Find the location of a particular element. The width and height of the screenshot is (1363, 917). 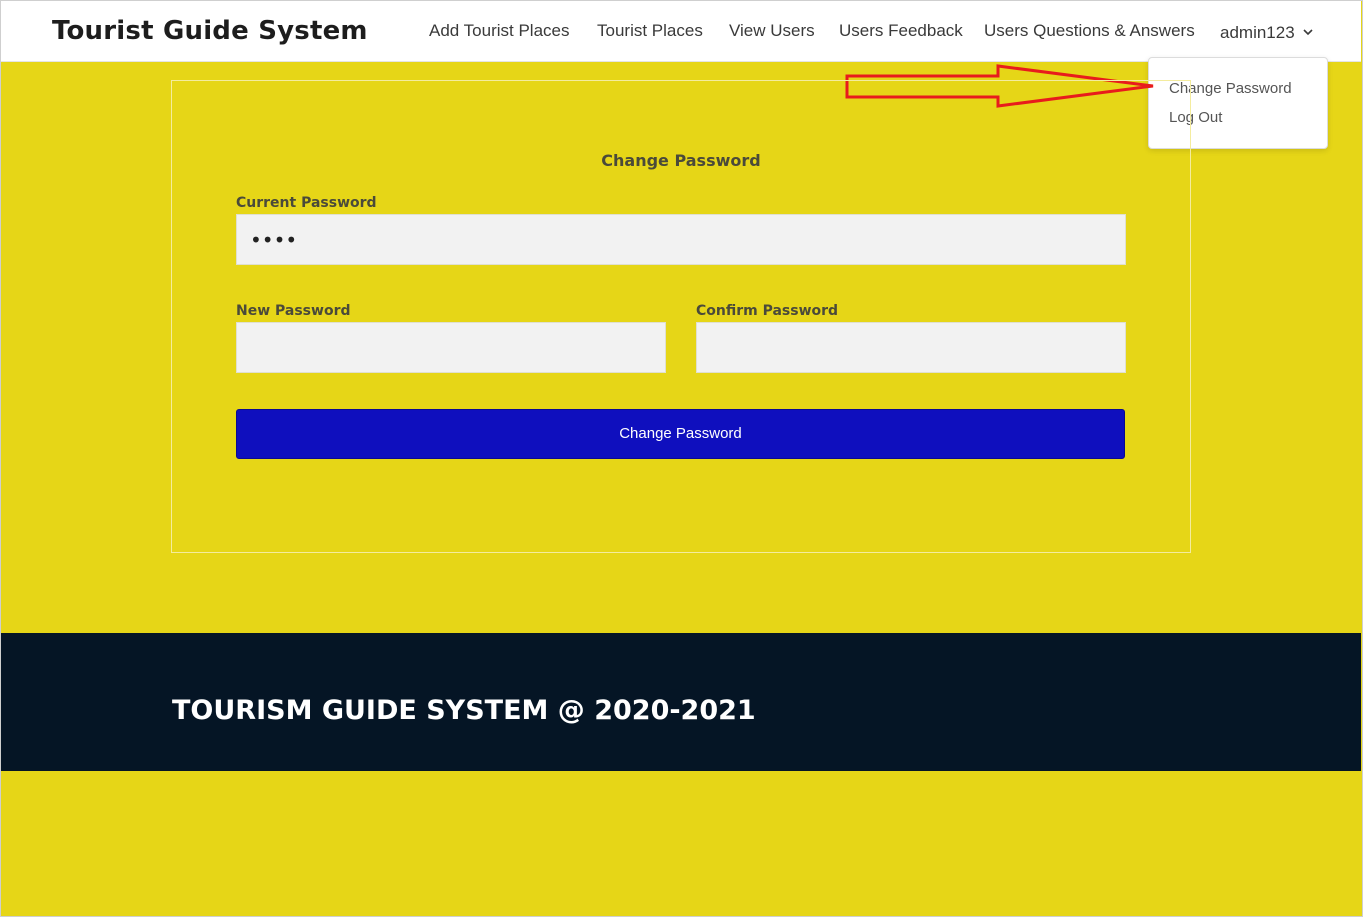

confirm-password-label: Confirm Password is located at coordinates (767, 311).